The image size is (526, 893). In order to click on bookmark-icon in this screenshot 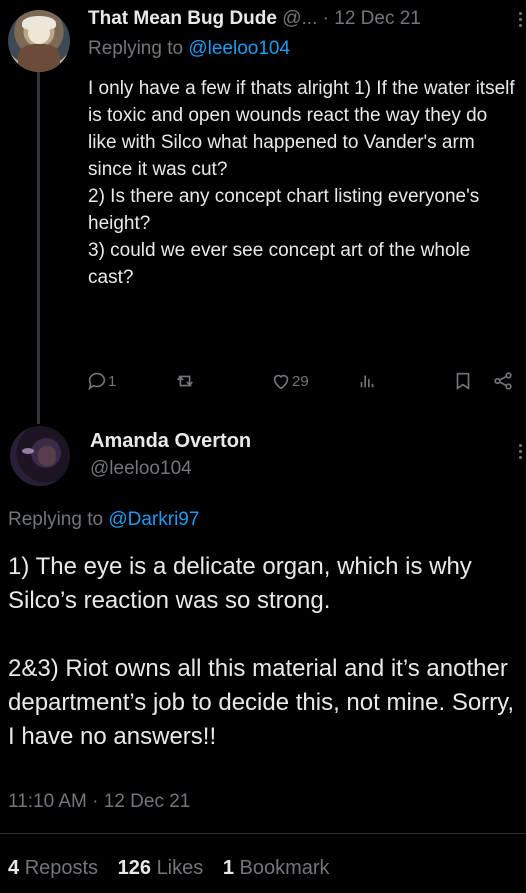, I will do `click(463, 381)`.